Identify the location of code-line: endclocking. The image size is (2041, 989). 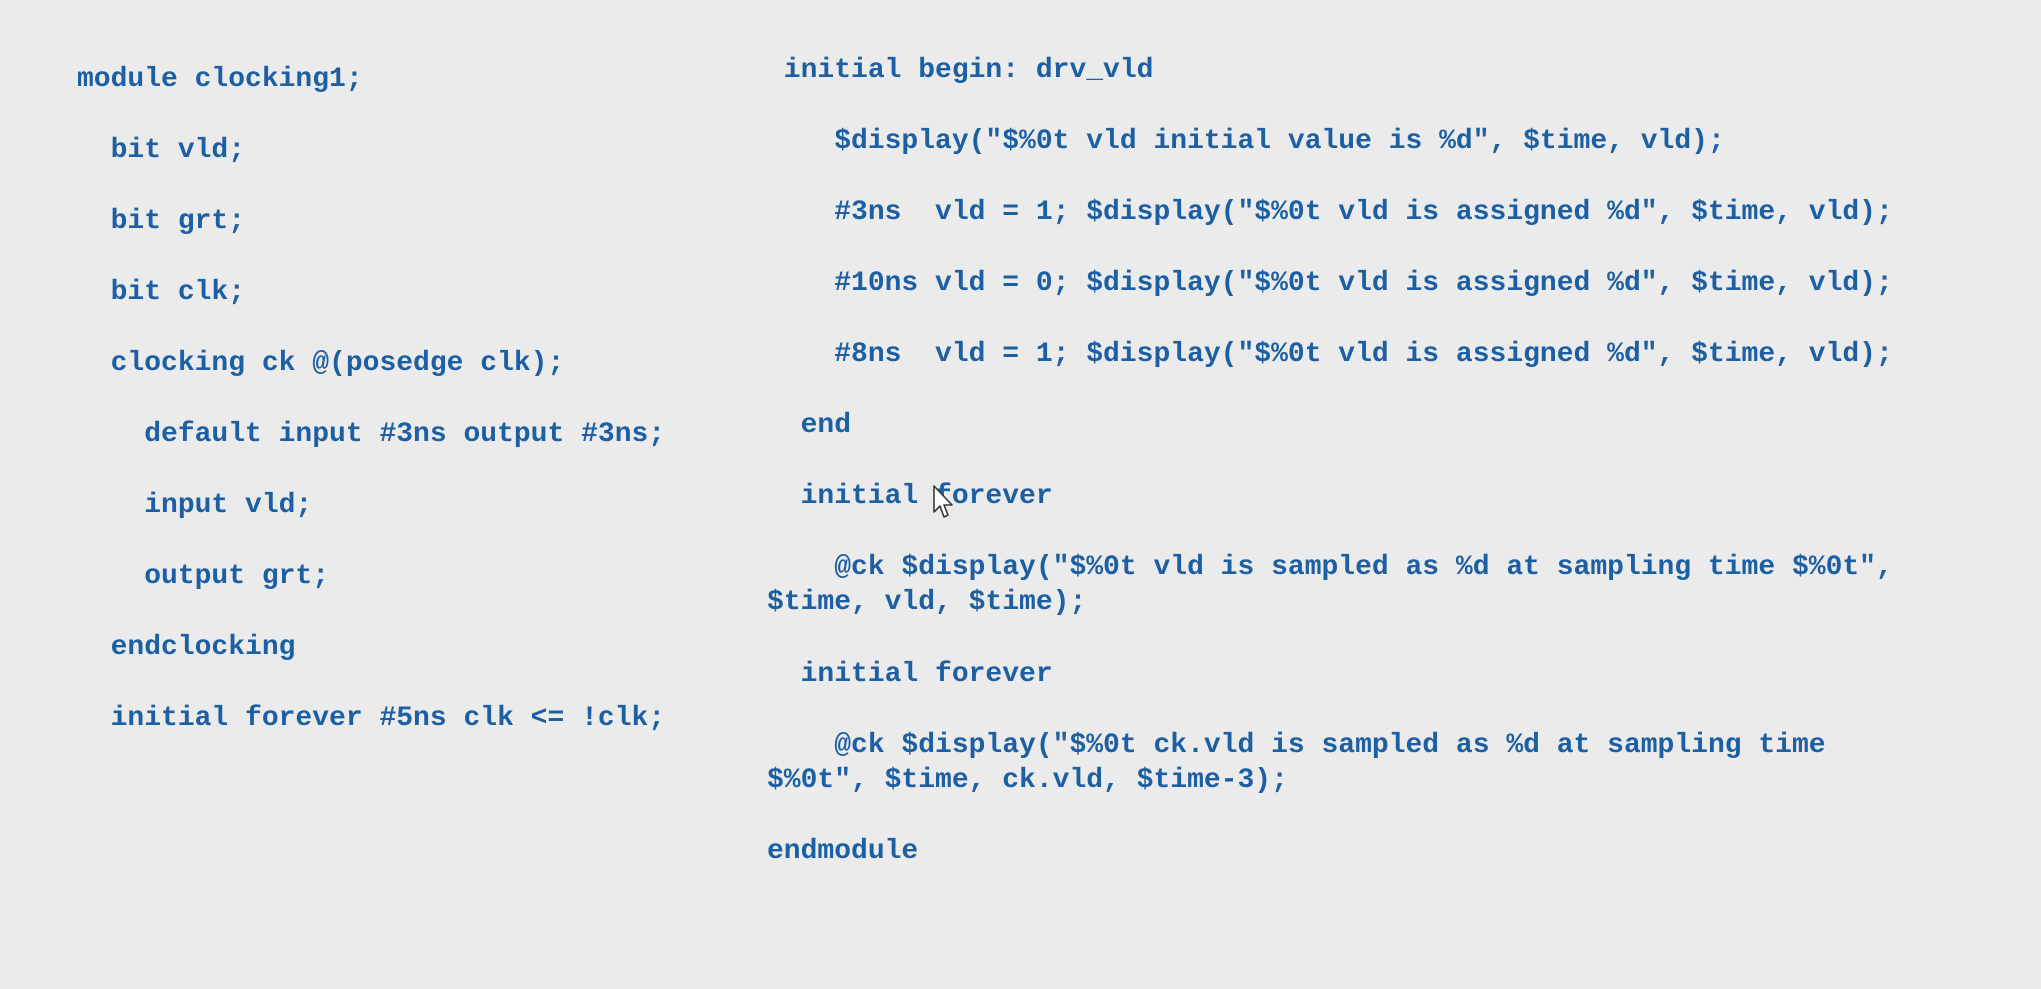
(186, 647).